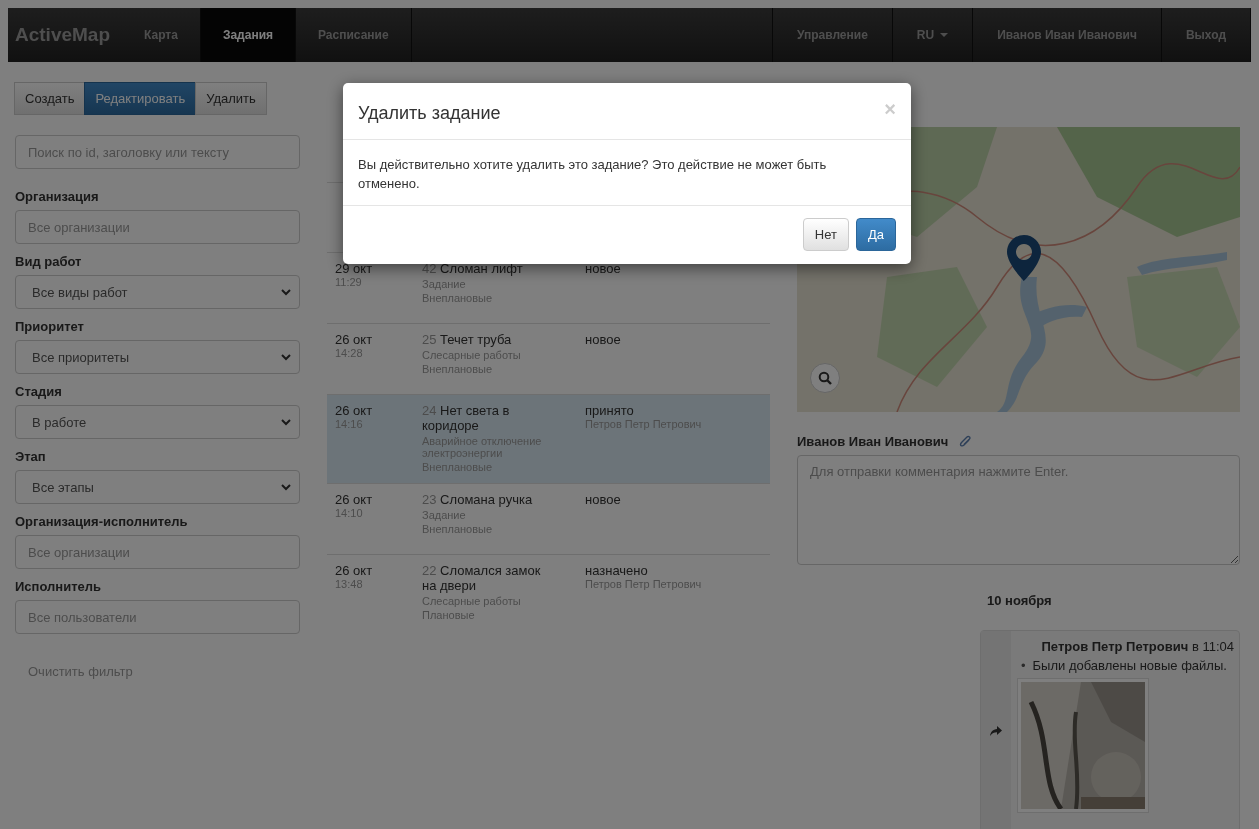 This screenshot has height=829, width=1259. Describe the element at coordinates (592, 174) in the screenshot. I see `modal-message: Вы действительно хотите удалить это задание? Это действие не может быть отменено.` at that location.